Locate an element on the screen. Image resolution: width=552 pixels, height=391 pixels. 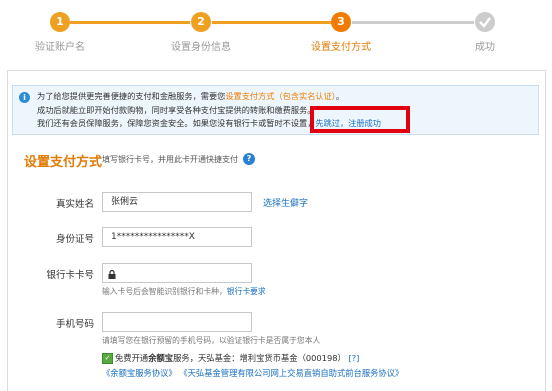
card-hint-text: 输入卡号后会智能识别银行和卡种， is located at coordinates (164, 291).